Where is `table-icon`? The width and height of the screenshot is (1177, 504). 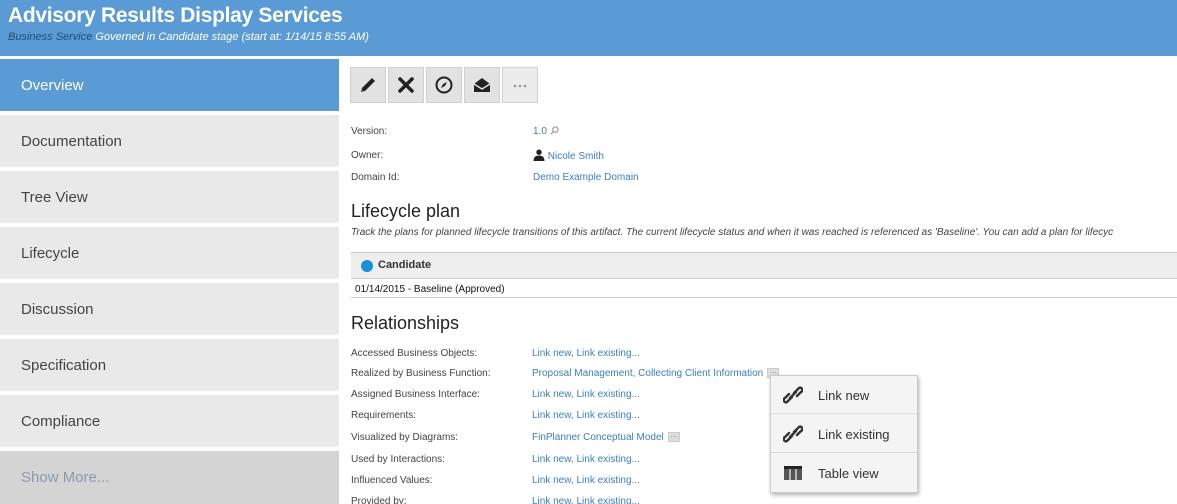
table-icon is located at coordinates (793, 473).